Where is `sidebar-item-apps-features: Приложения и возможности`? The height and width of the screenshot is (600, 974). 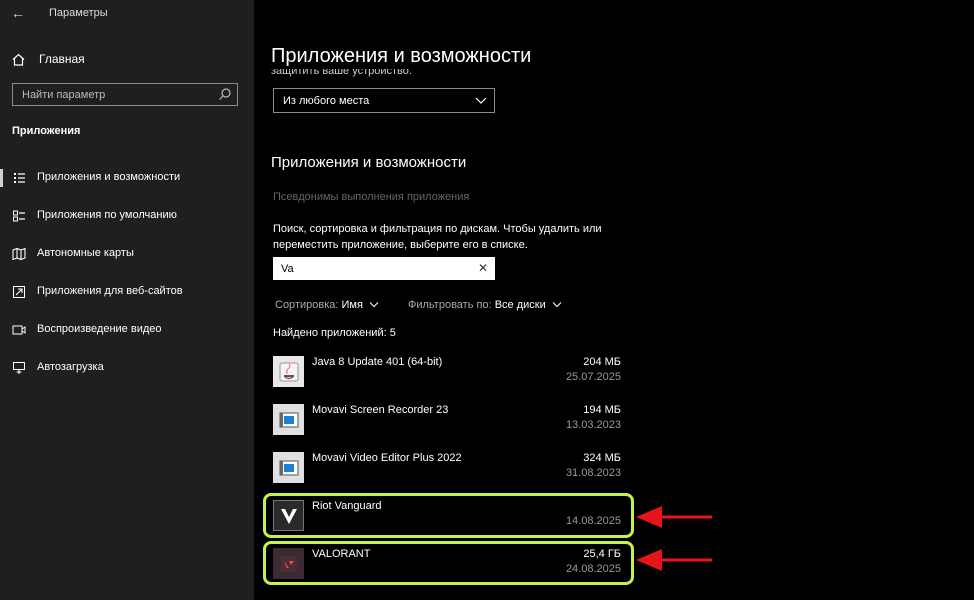
sidebar-item-apps-features: Приложения и возможности is located at coordinates (127, 178).